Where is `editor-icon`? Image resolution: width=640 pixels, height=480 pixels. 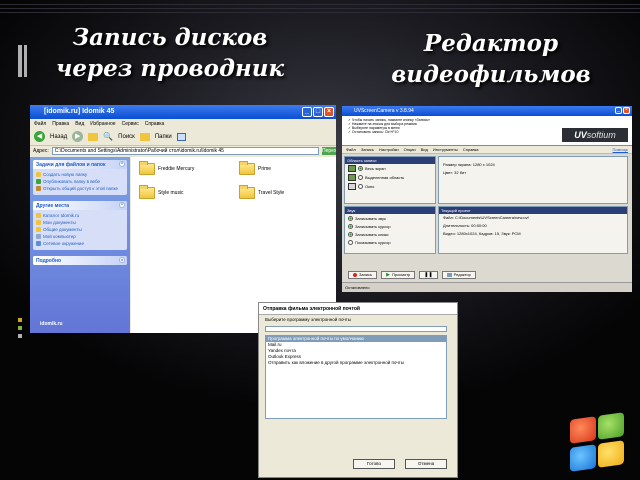 editor-icon is located at coordinates (449, 275).